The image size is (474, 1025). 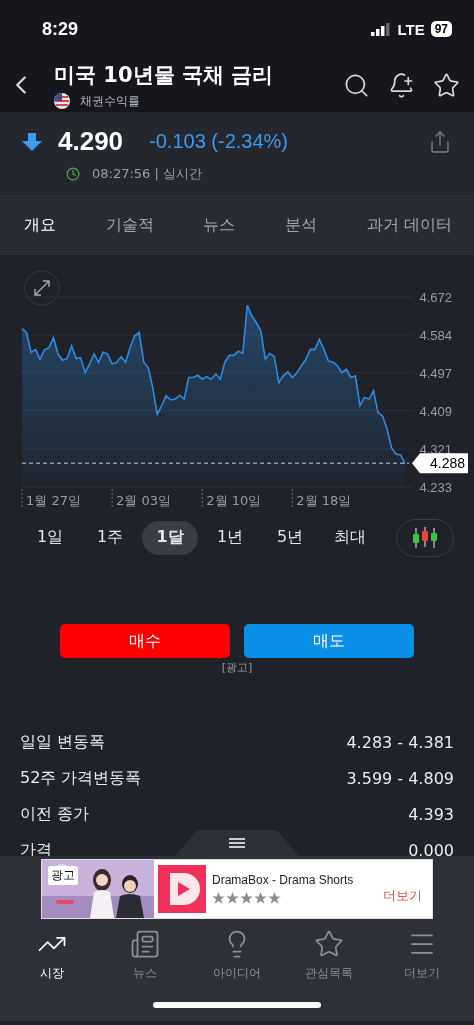 I want to click on range-tab: 5년, so click(x=290, y=537).